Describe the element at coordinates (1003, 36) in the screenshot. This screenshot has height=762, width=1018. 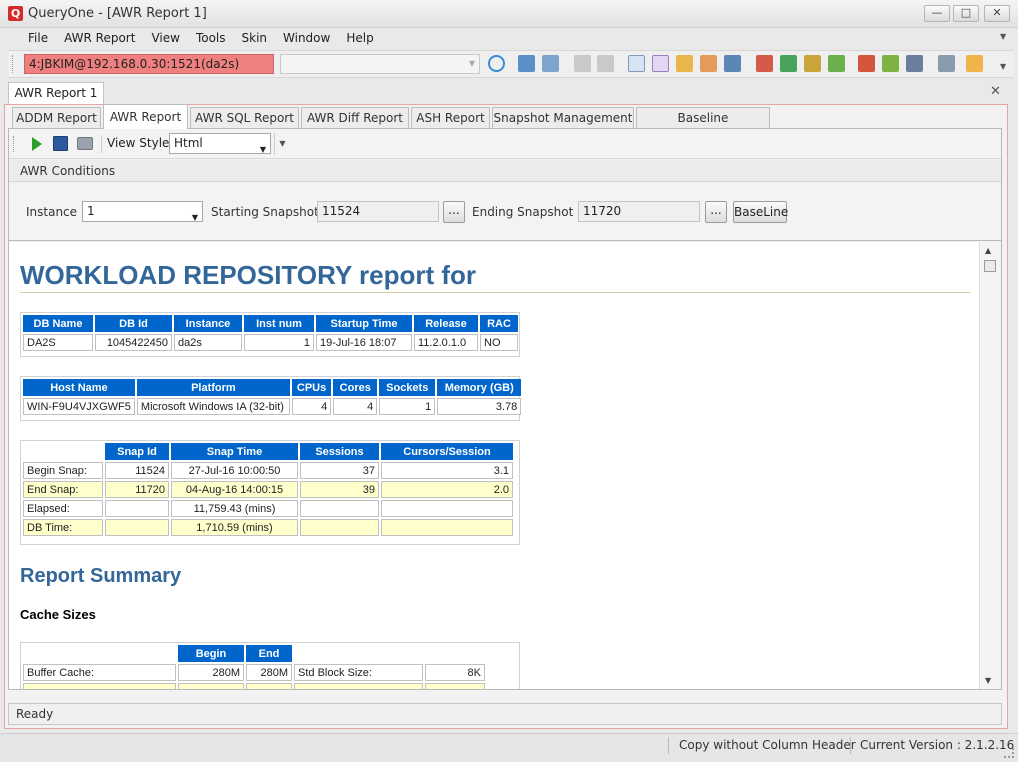
I see `menu-overflow-icon: ▼` at that location.